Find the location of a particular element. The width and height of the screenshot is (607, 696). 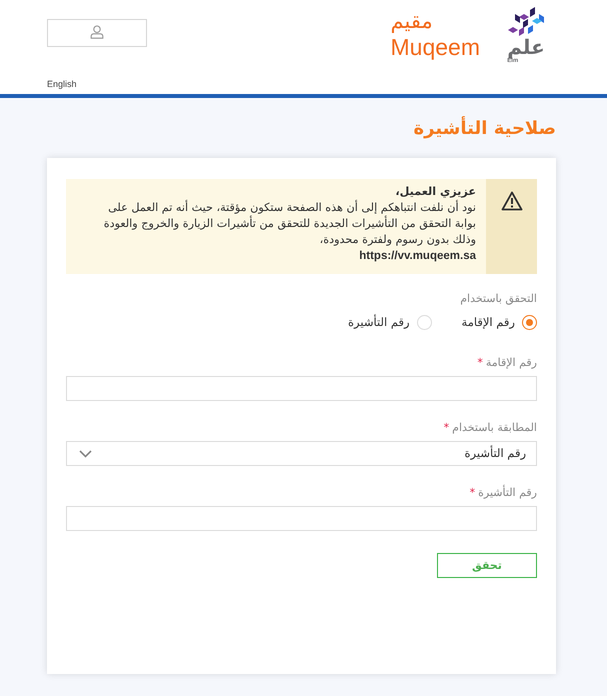

user-button is located at coordinates (97, 33).